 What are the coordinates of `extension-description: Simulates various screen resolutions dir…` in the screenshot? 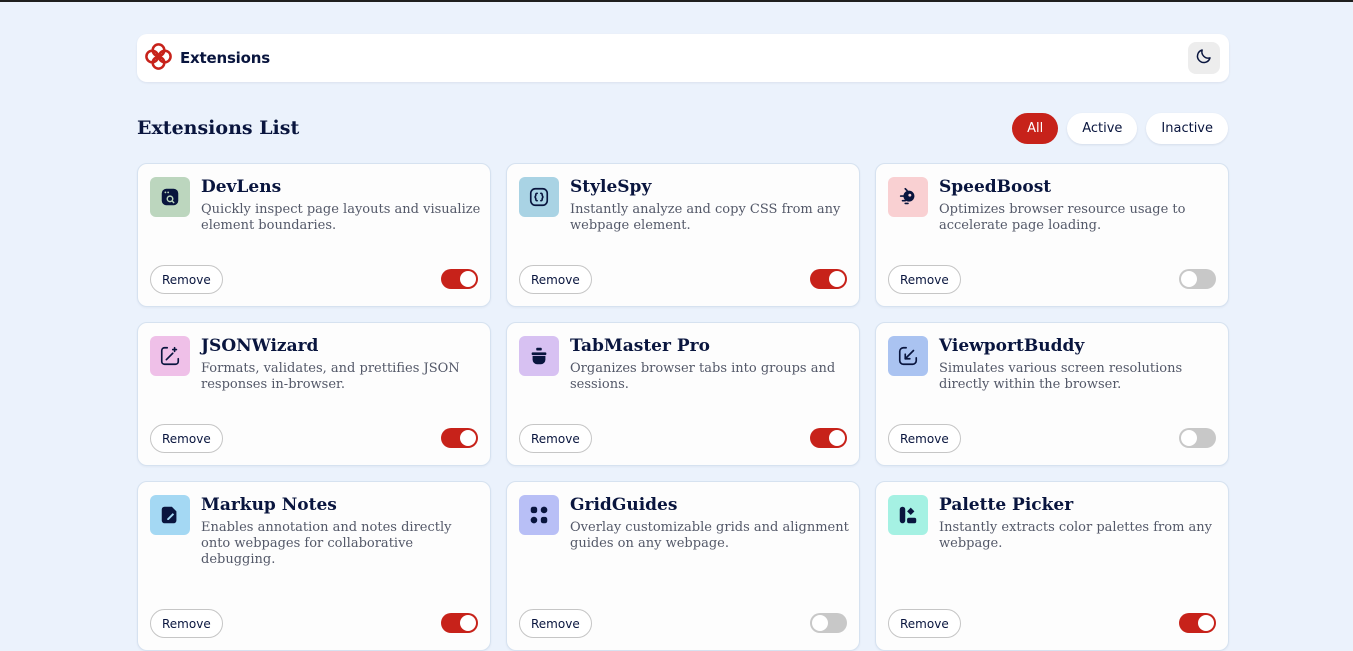 It's located at (1061, 376).